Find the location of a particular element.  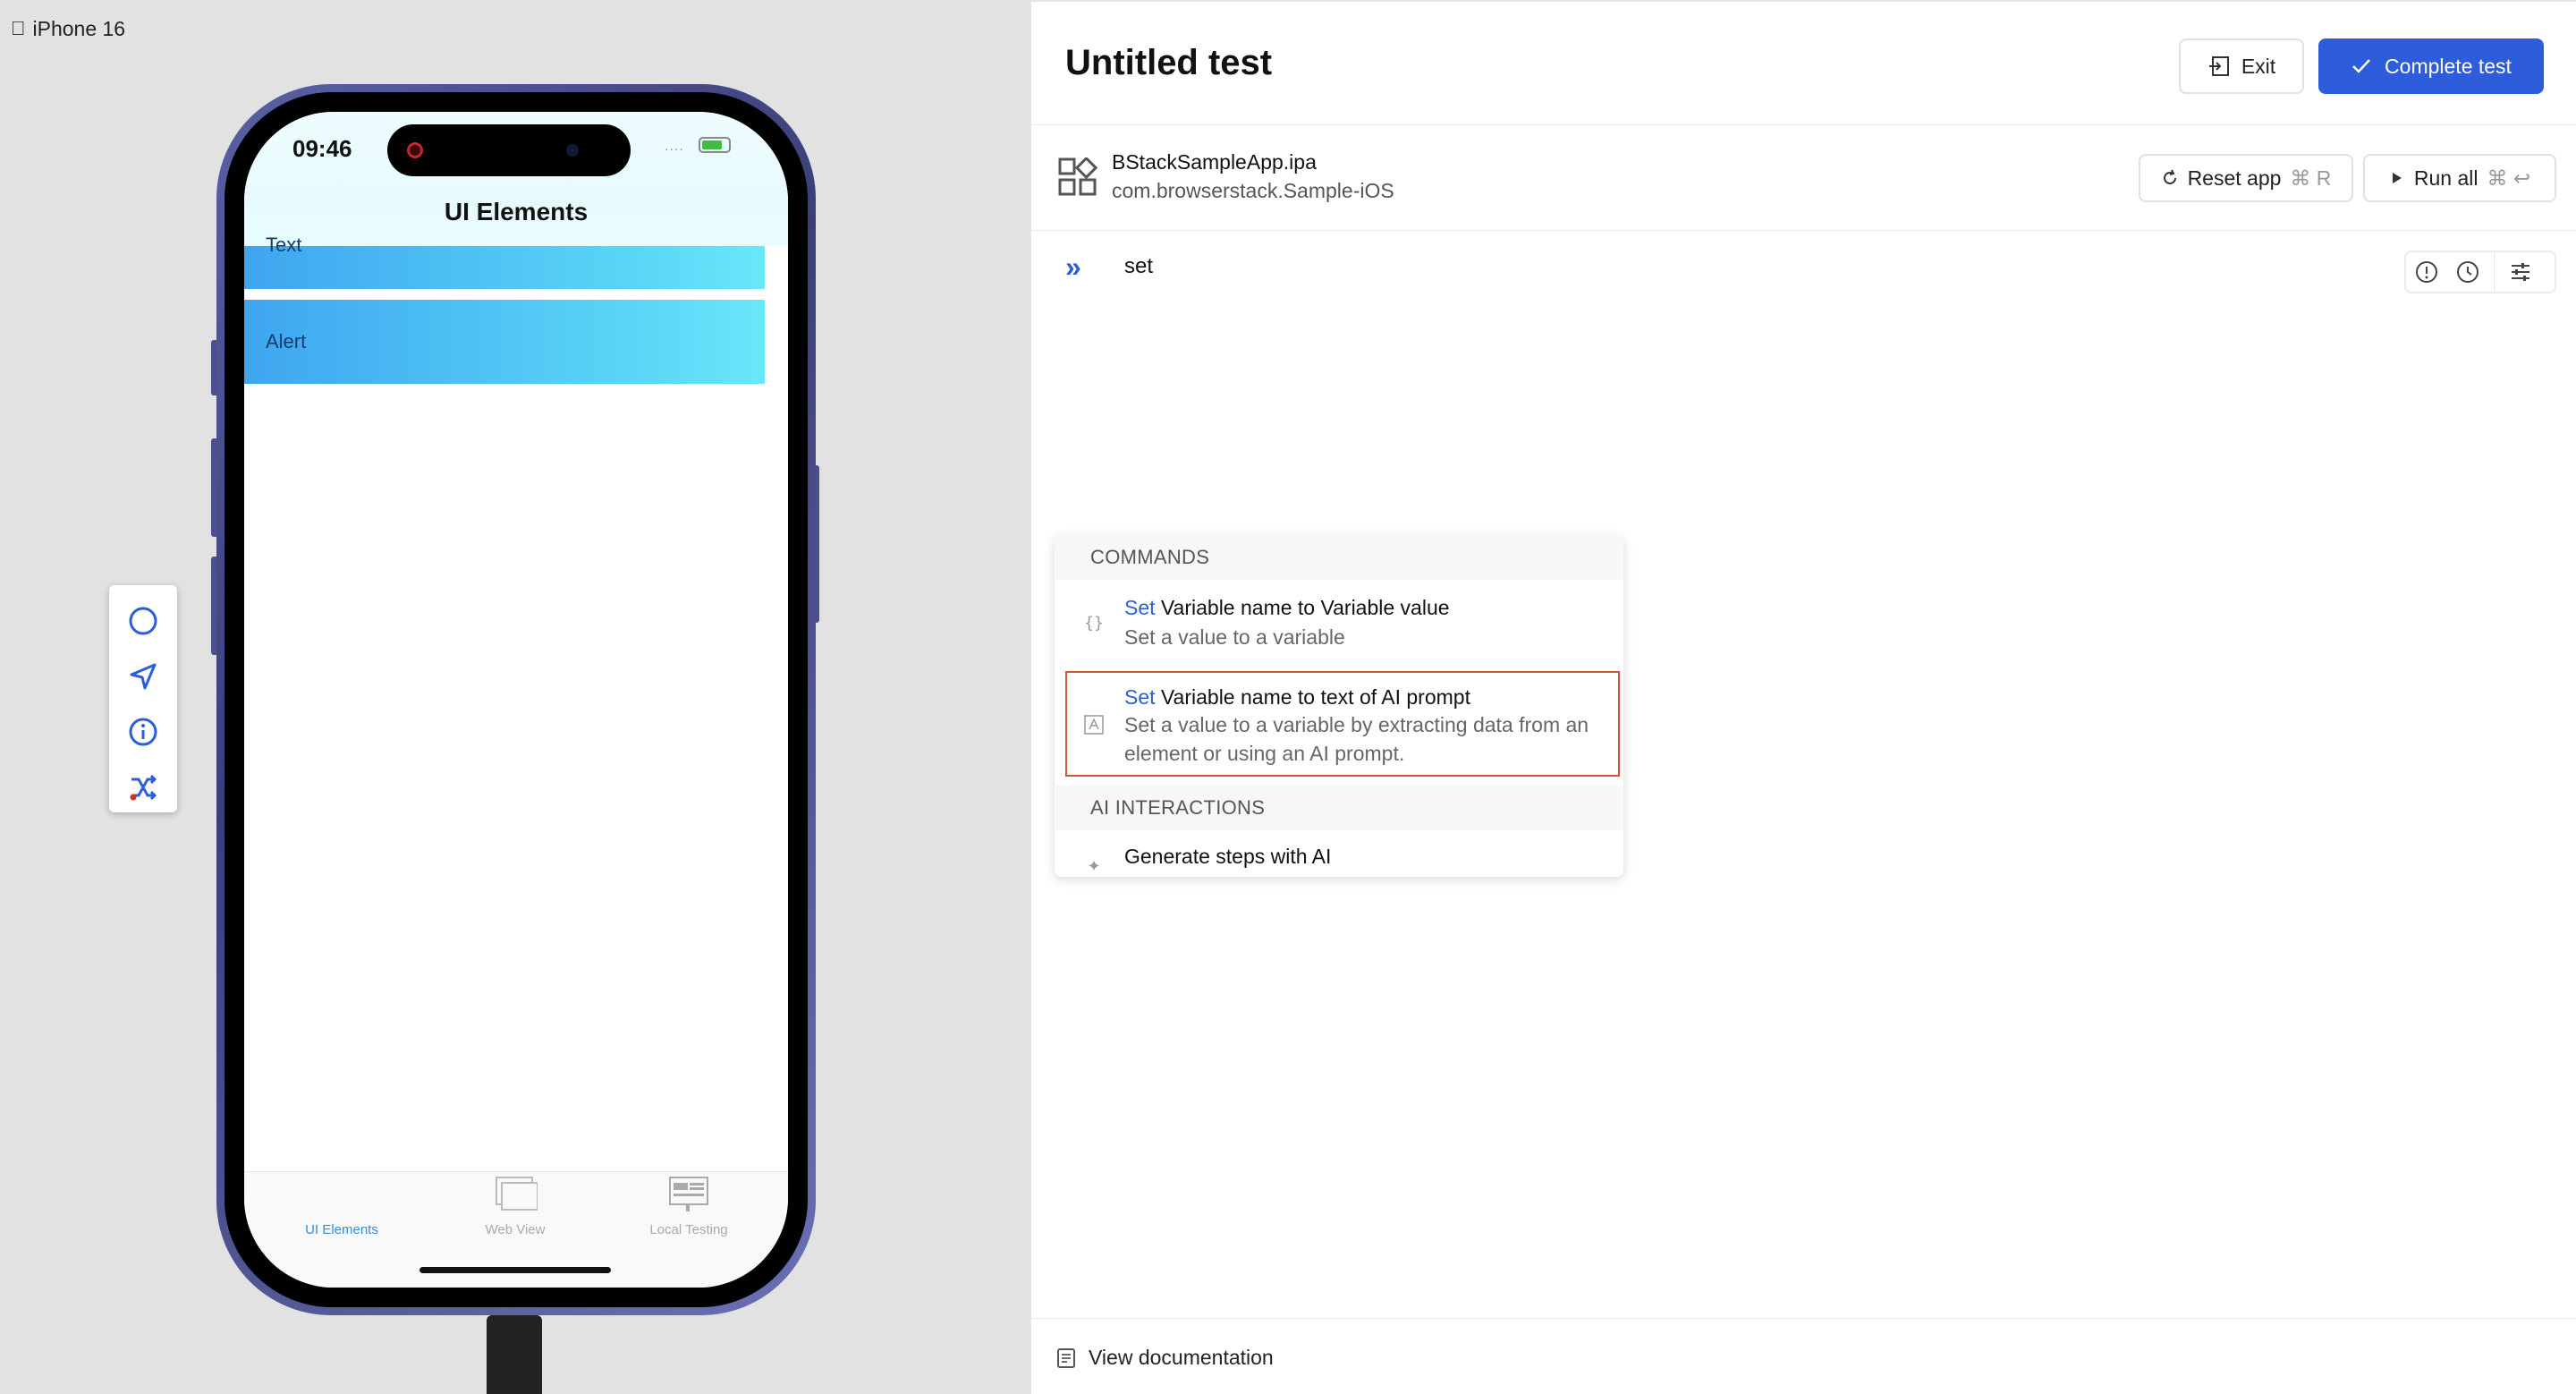

sliders-icon is located at coordinates (2520, 272).